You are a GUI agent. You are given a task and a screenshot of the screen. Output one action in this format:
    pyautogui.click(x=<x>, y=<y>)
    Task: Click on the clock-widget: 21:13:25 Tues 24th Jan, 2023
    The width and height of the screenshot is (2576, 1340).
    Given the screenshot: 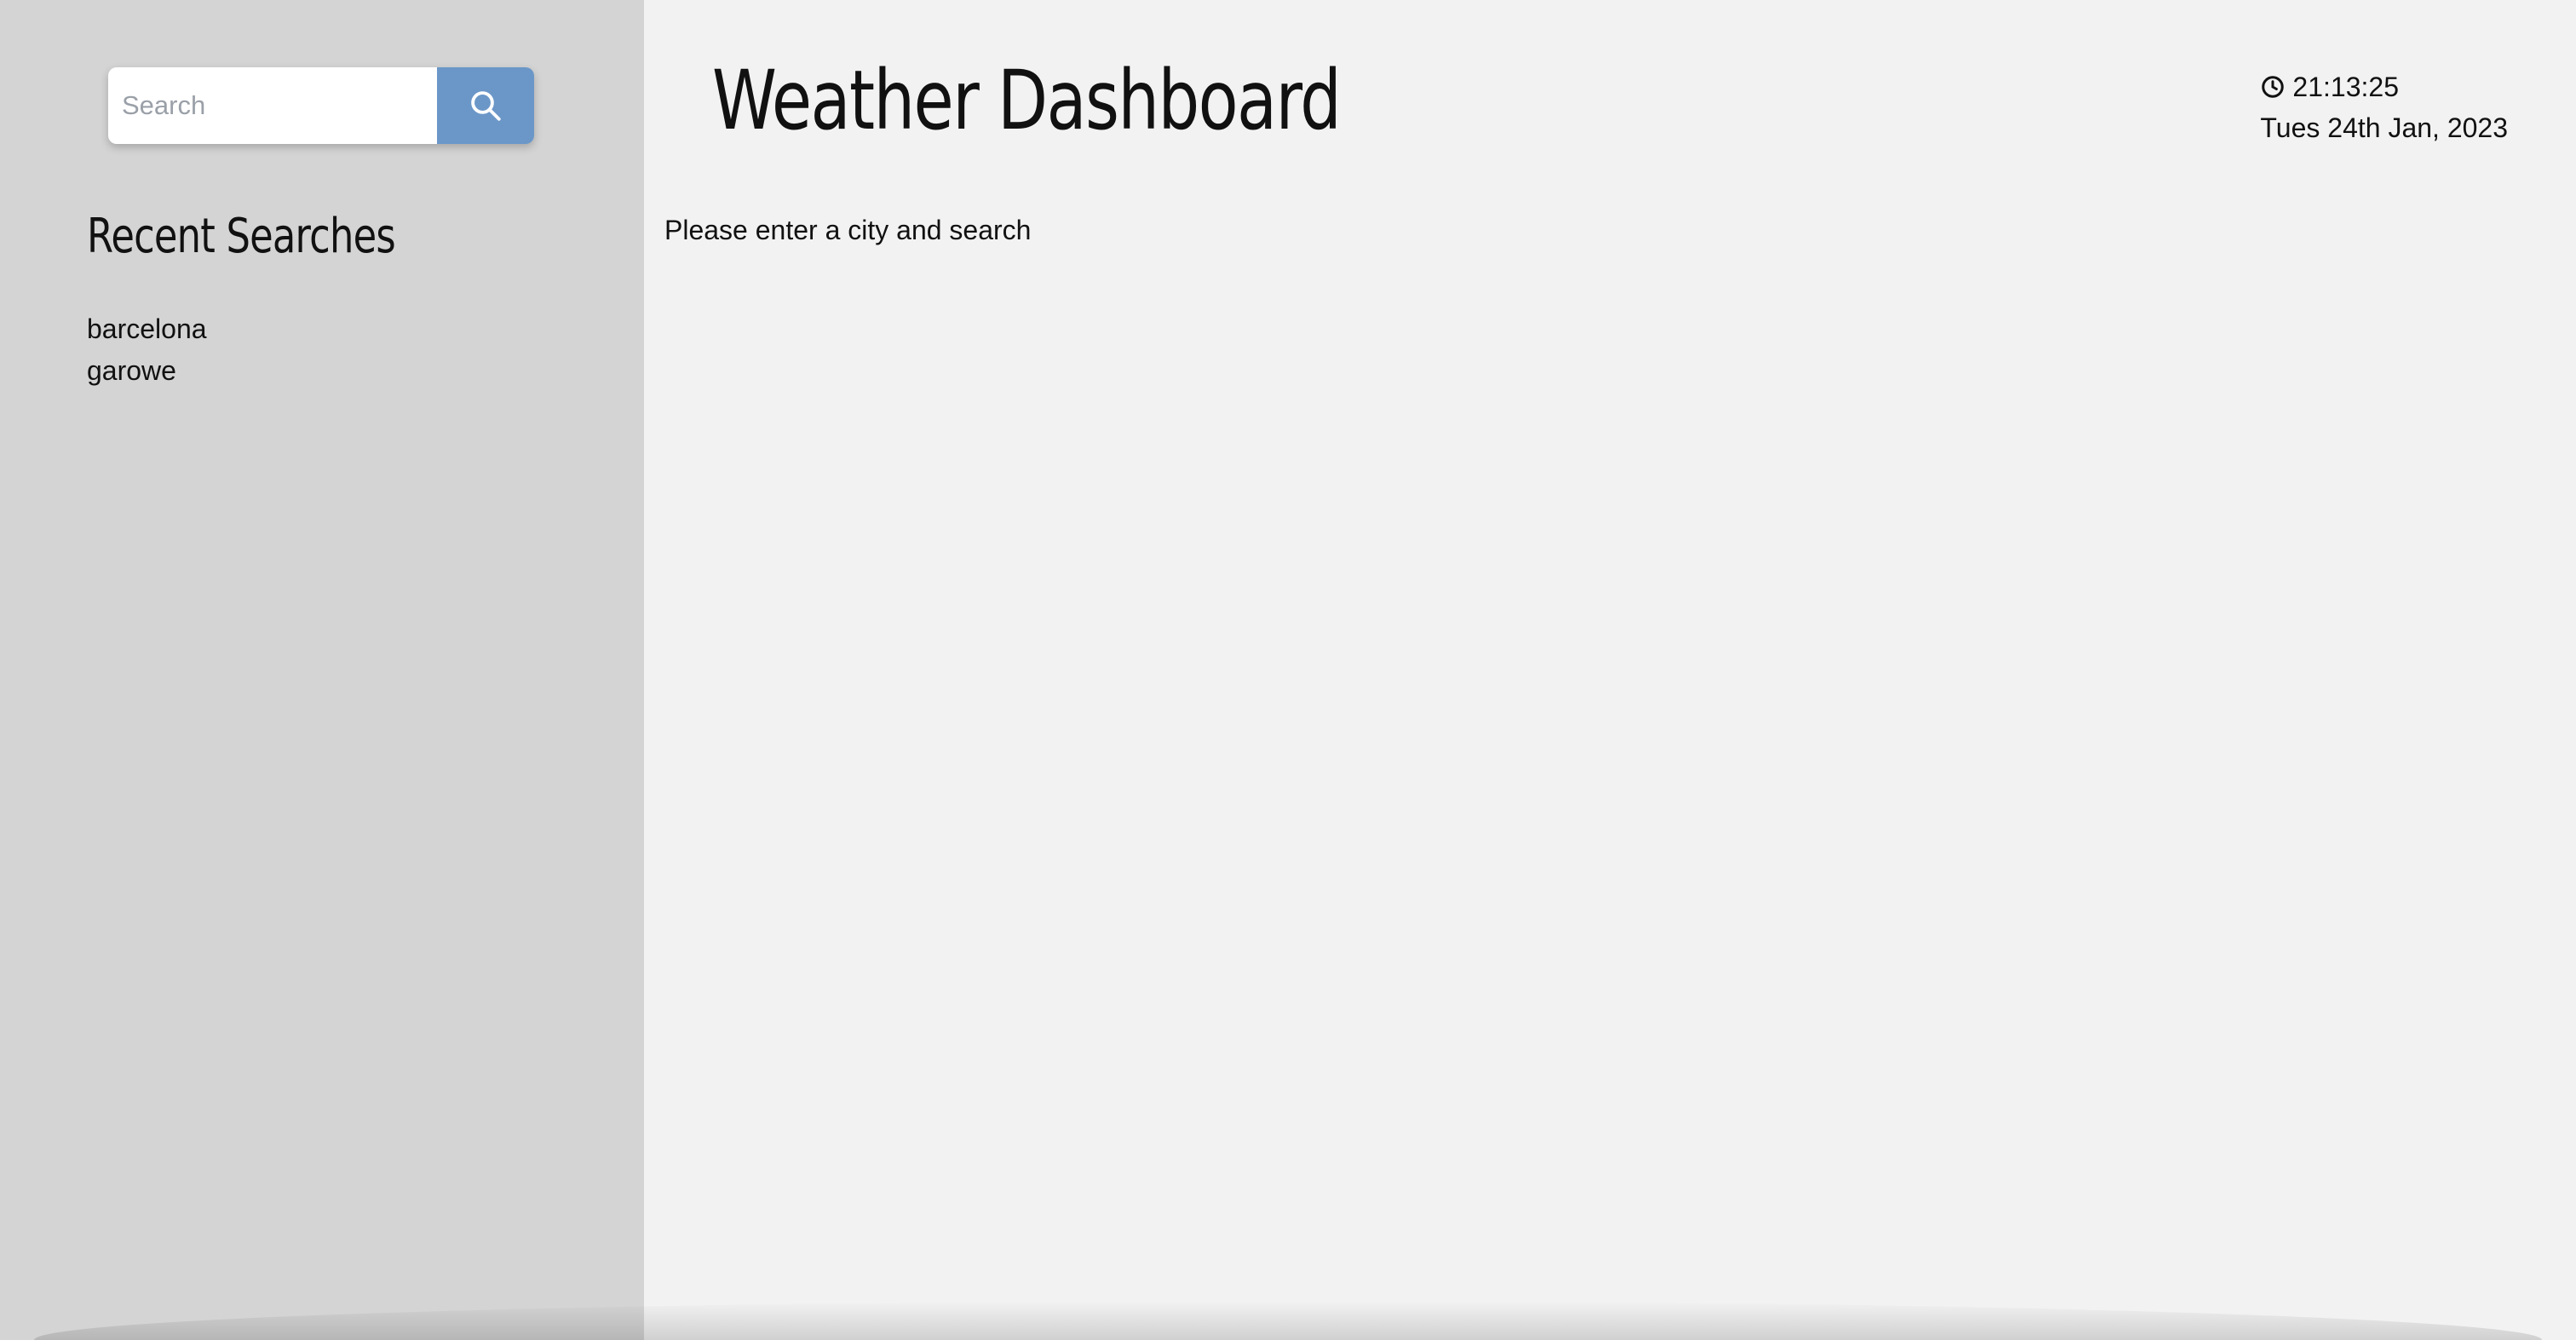 What is the action you would take?
    pyautogui.click(x=2384, y=107)
    